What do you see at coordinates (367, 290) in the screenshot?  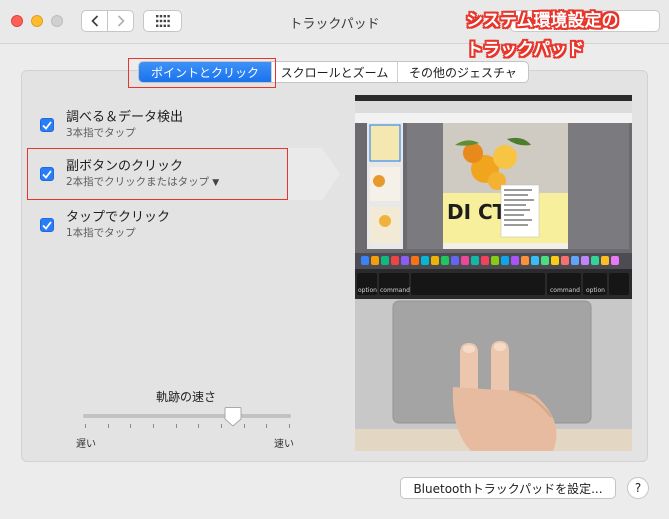 I see `key-option-left: option` at bounding box center [367, 290].